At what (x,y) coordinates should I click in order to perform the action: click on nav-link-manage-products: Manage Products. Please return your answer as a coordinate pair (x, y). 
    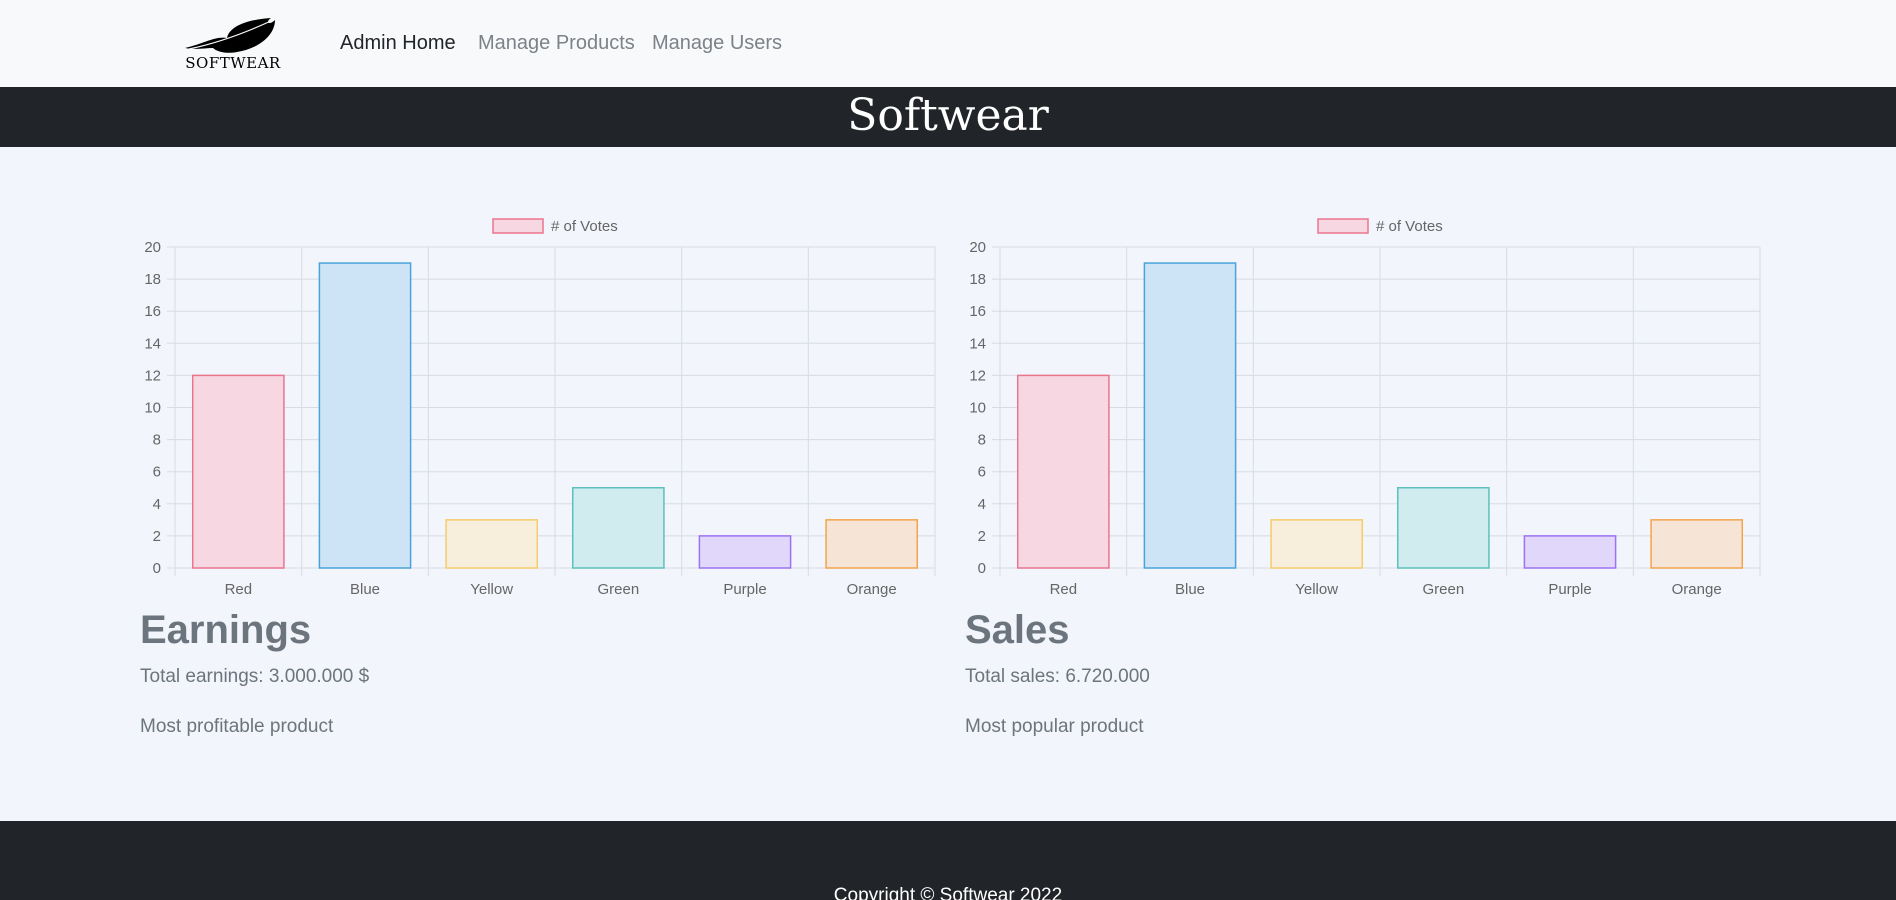
    Looking at the image, I should click on (556, 43).